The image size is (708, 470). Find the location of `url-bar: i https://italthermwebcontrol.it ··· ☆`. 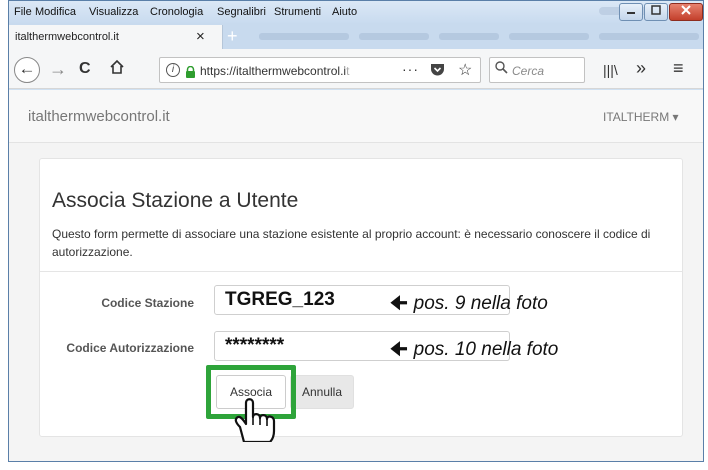

url-bar: i https://italthermwebcontrol.it ··· ☆ is located at coordinates (320, 70).